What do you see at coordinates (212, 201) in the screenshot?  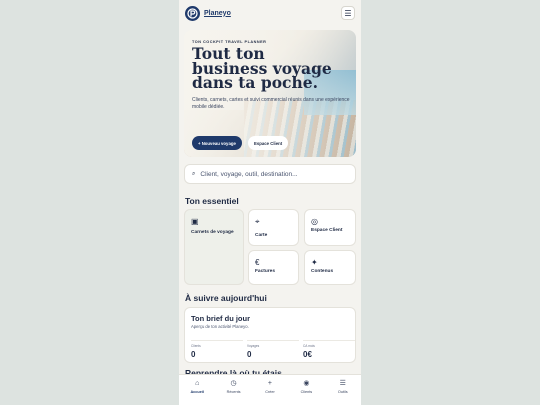 I see `essentials-title: Ton essentiel` at bounding box center [212, 201].